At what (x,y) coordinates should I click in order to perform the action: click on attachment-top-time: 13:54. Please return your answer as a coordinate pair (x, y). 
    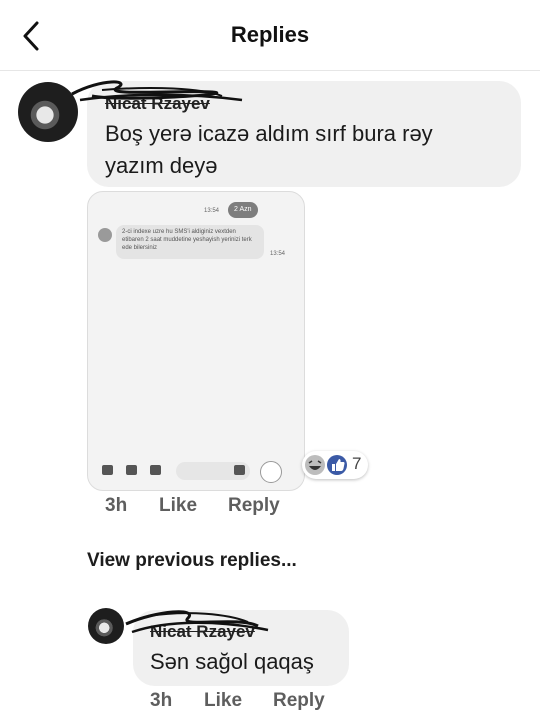
    Looking at the image, I should click on (212, 211).